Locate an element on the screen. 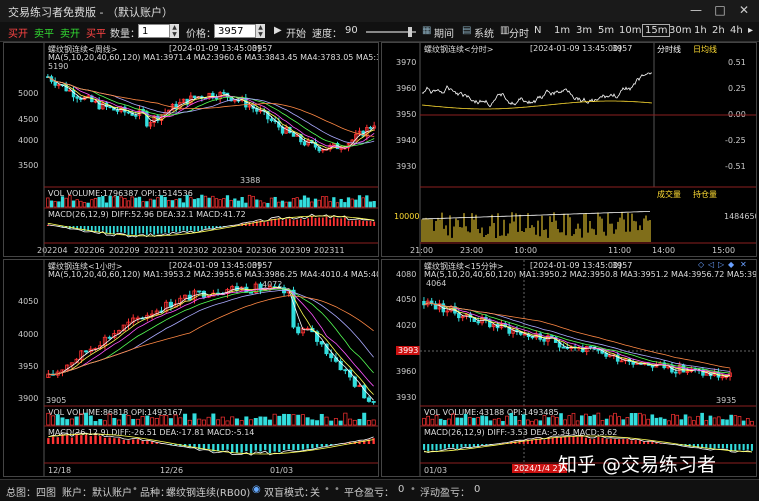  buy-open-button: 买开 is located at coordinates (18, 32).